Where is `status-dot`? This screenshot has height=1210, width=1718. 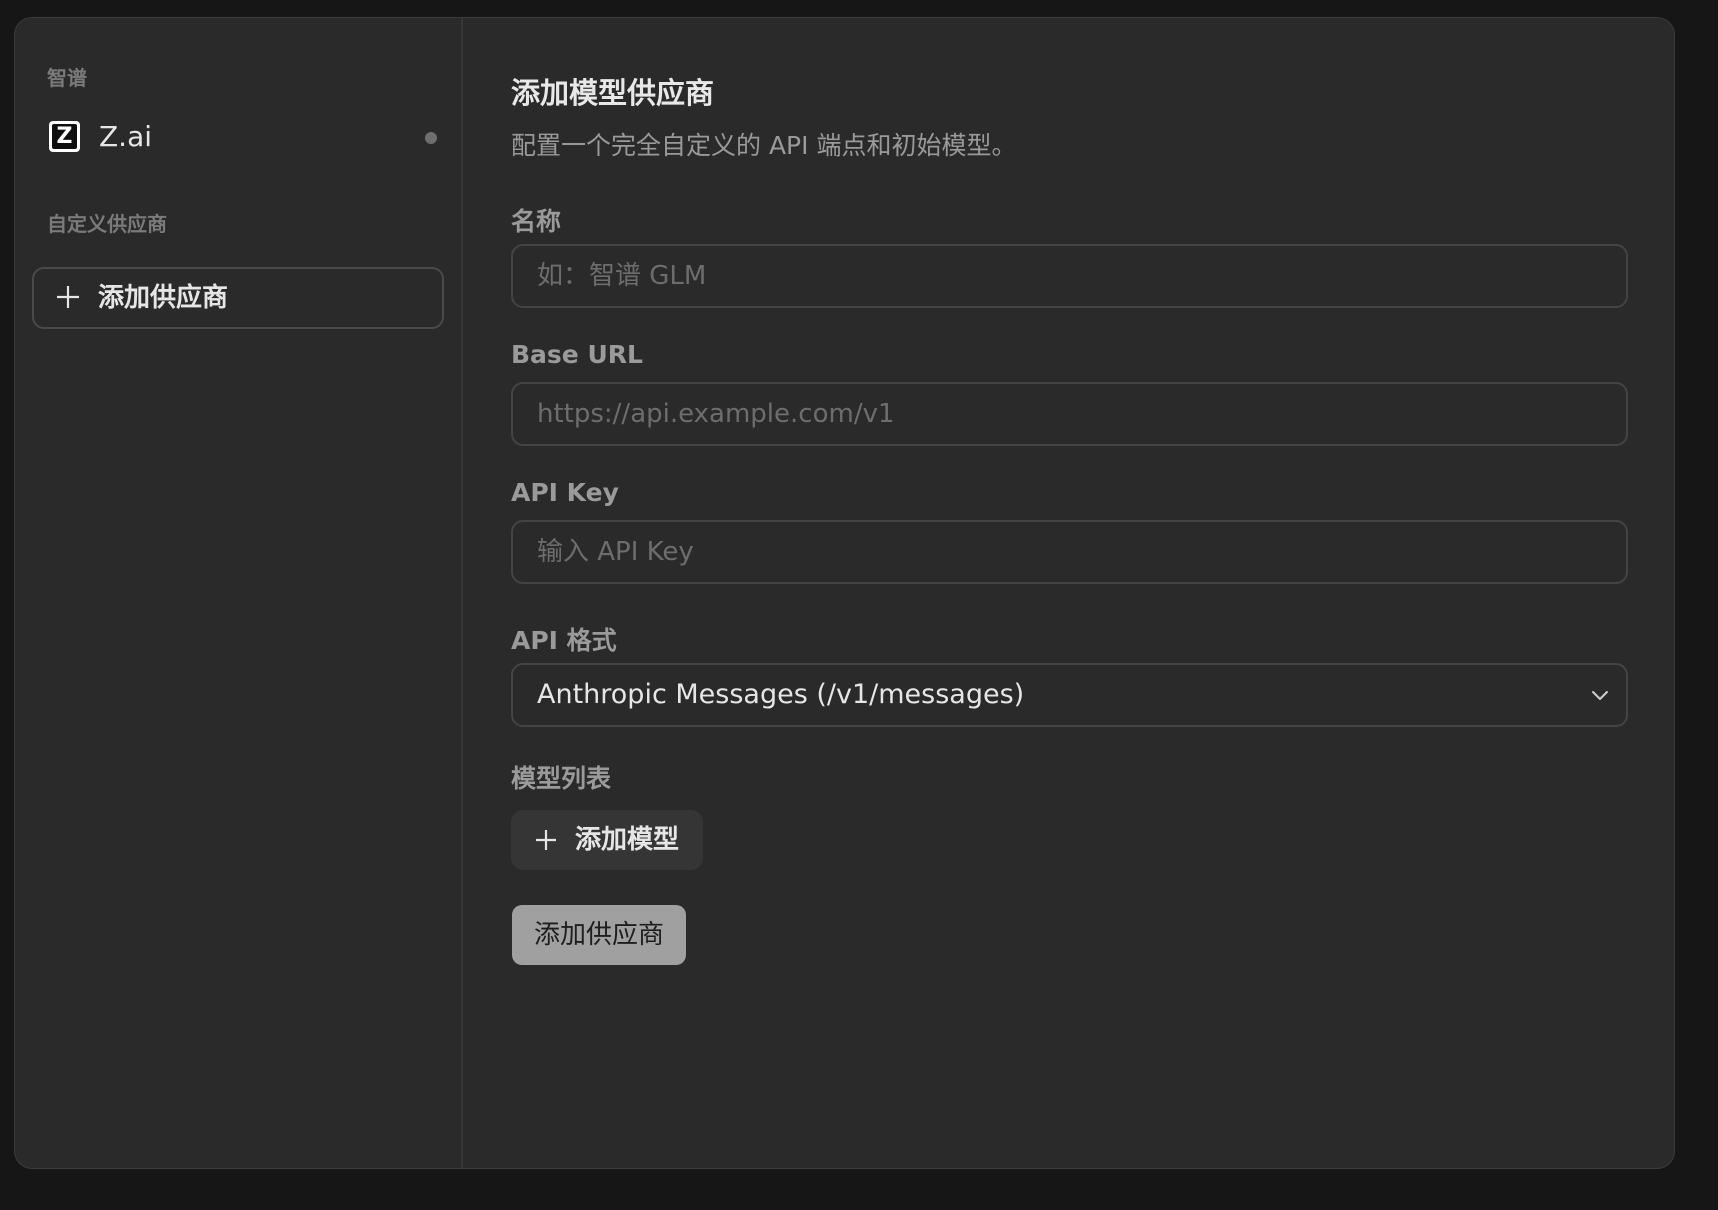
status-dot is located at coordinates (431, 138).